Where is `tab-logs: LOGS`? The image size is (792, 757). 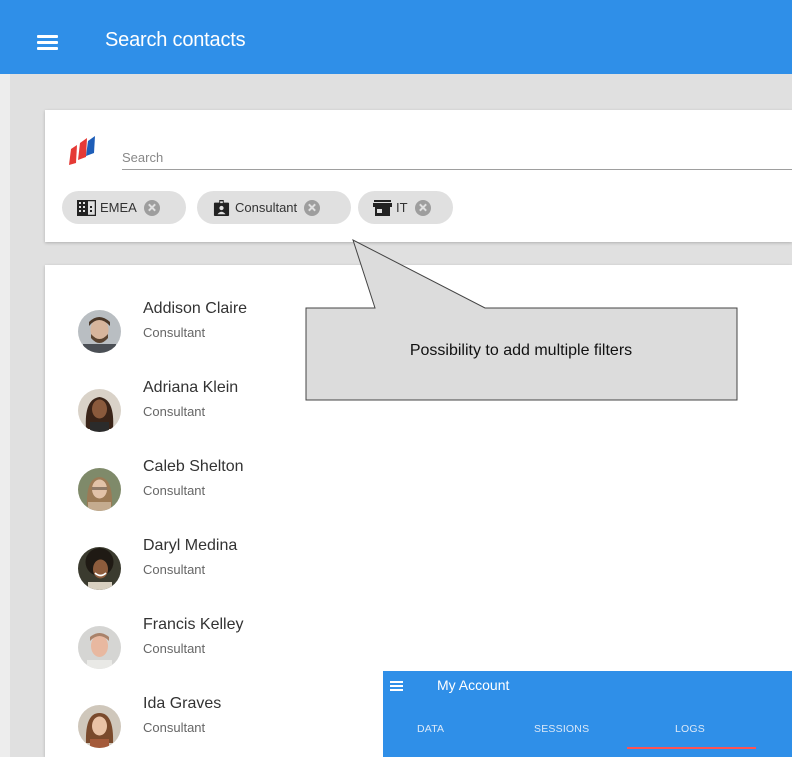
tab-logs: LOGS is located at coordinates (690, 729).